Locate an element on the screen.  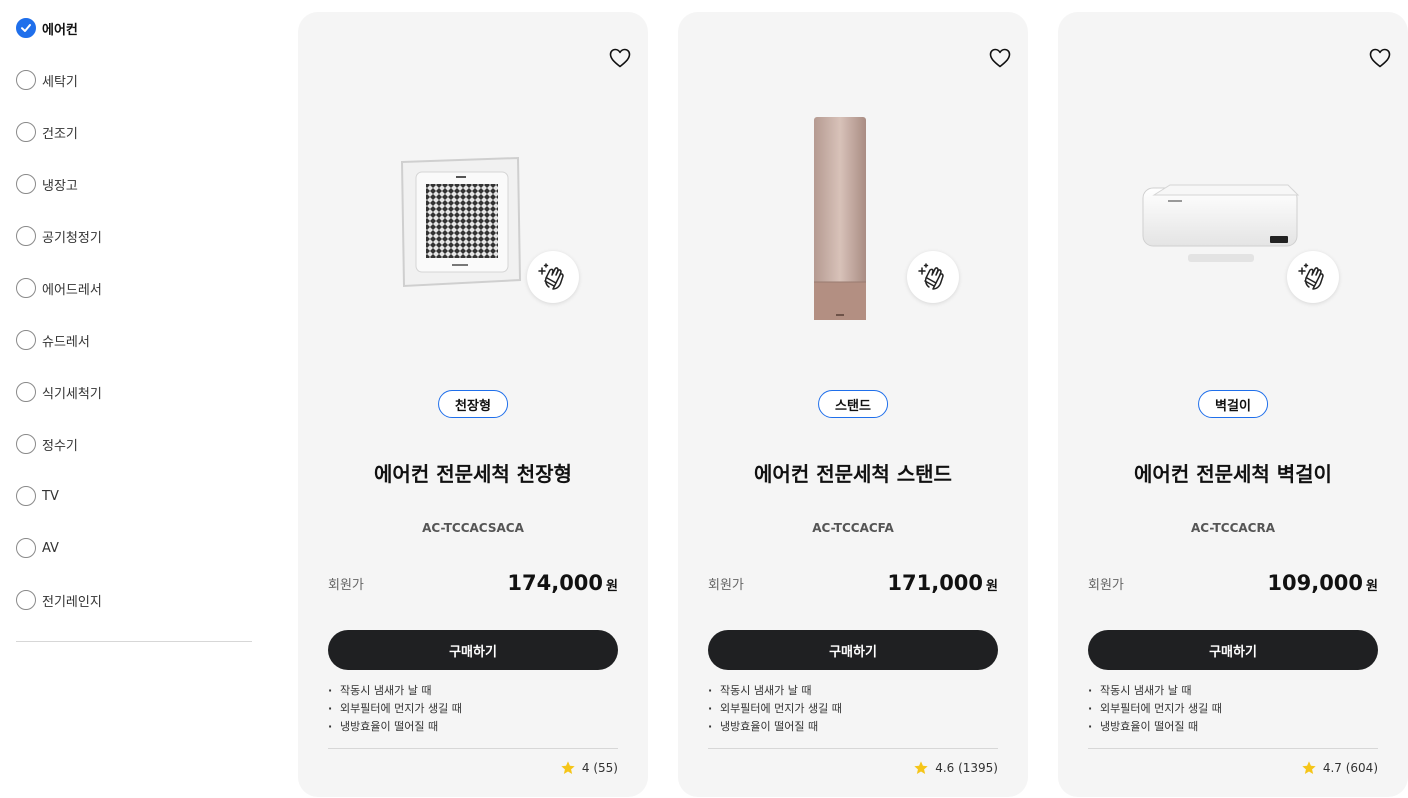
rating: 4.6 (1395) is located at coordinates (955, 768).